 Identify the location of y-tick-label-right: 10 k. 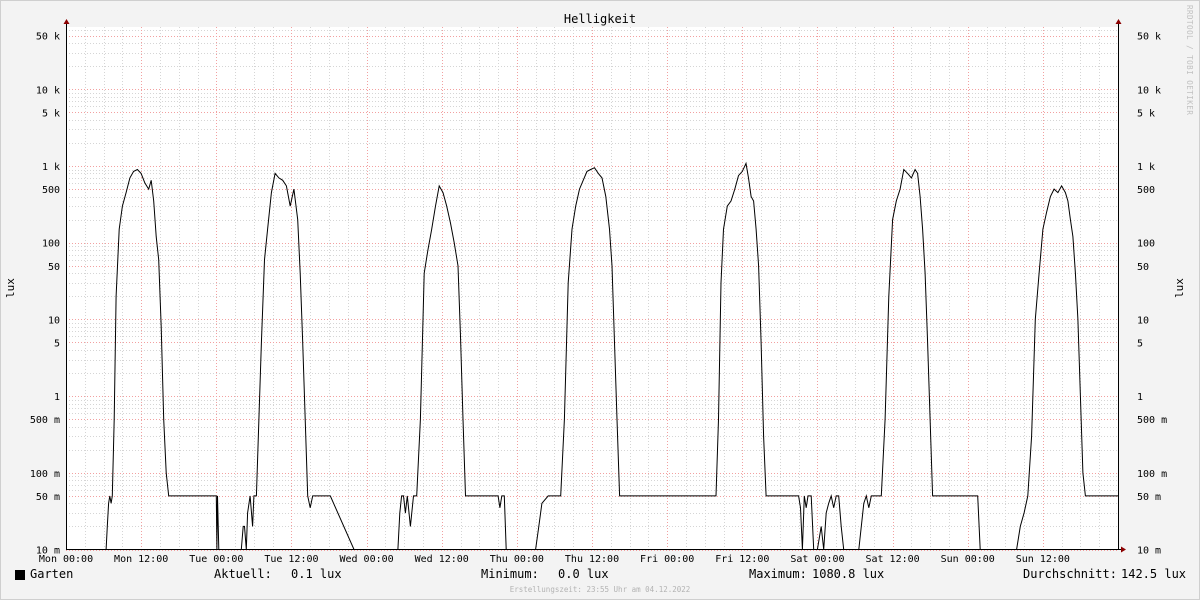
(1149, 90).